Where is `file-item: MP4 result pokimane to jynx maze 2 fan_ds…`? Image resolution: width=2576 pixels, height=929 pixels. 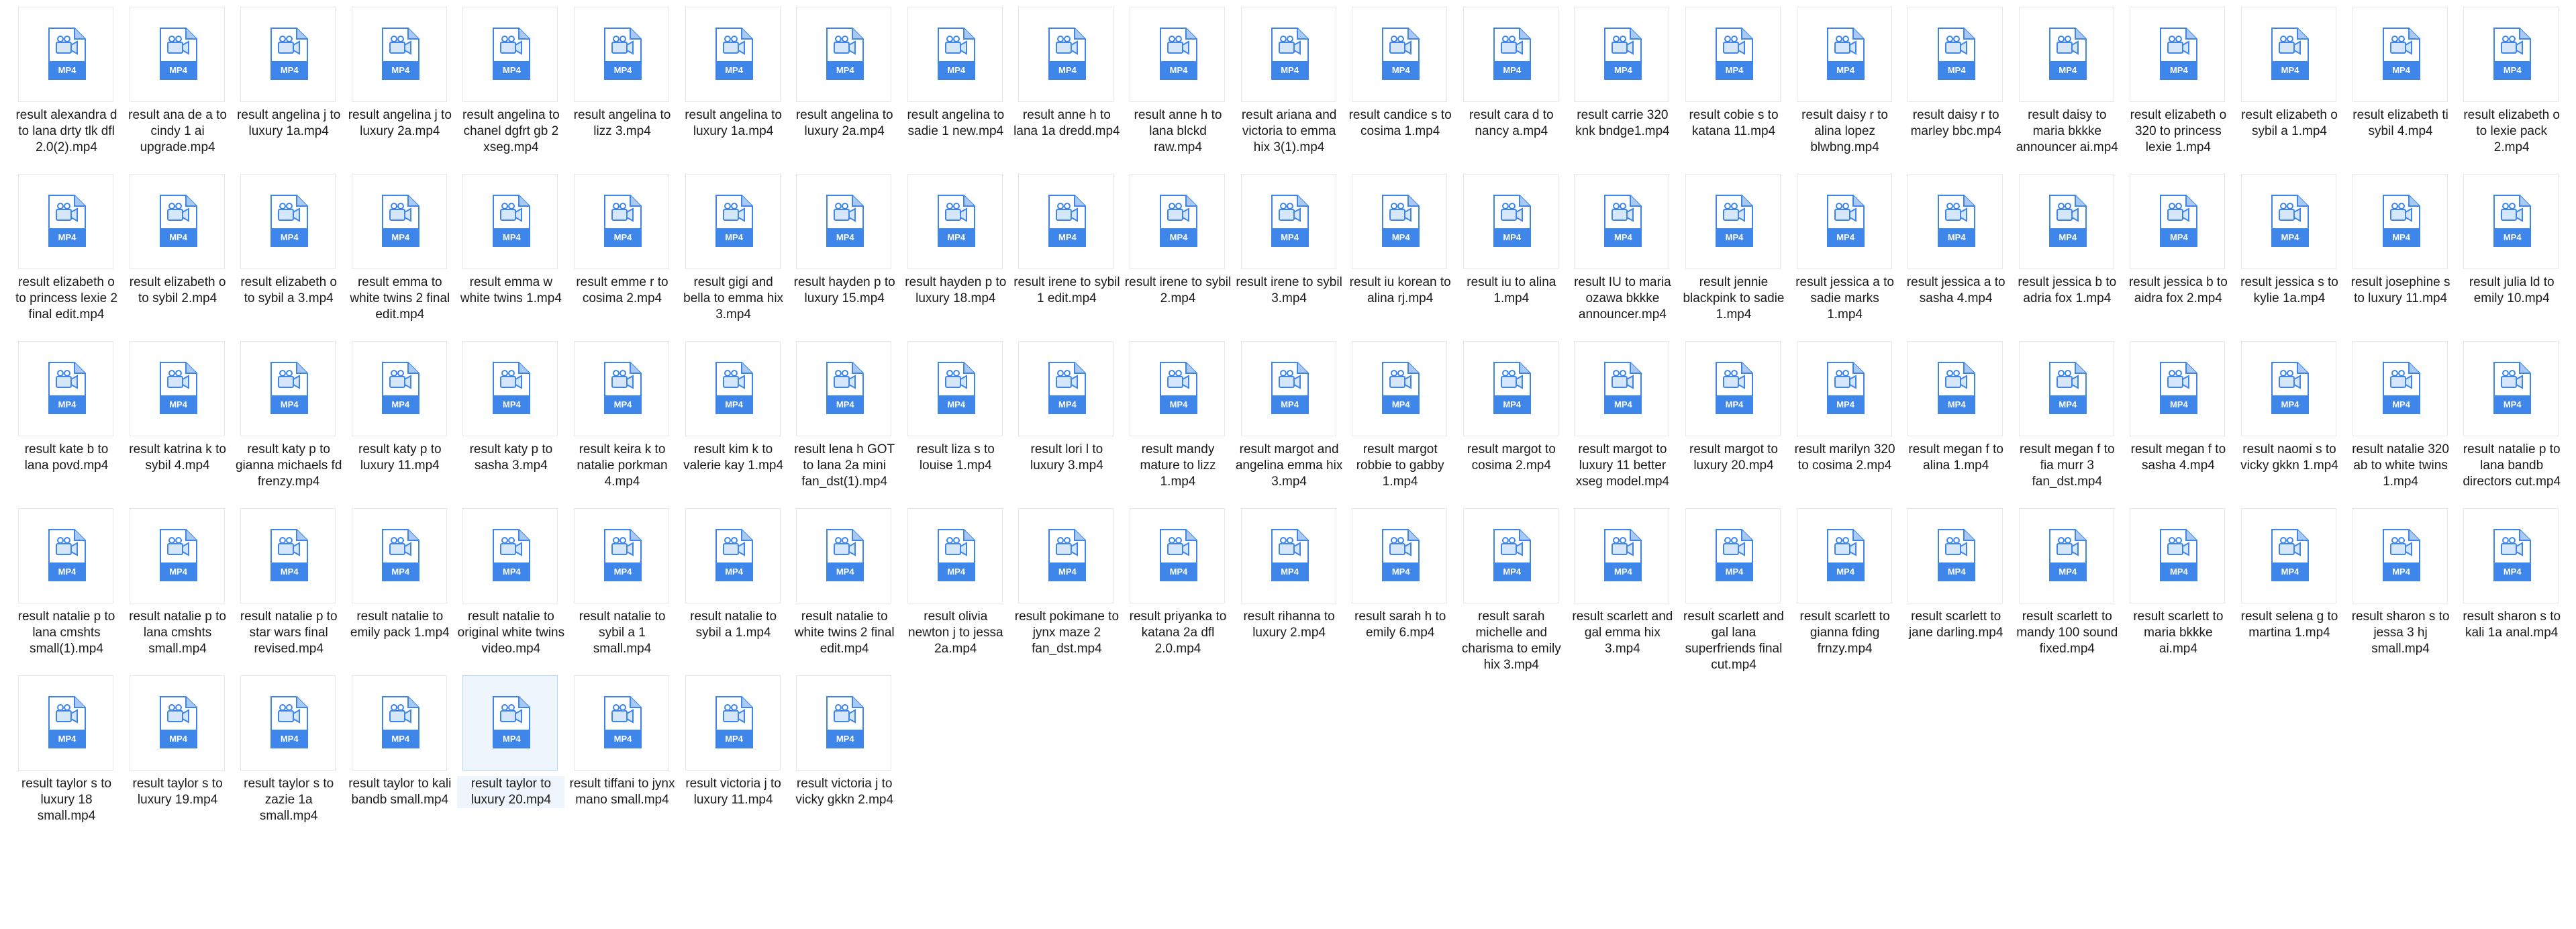 file-item: MP4 result pokimane to jynx maze 2 fan_ds… is located at coordinates (1067, 588).